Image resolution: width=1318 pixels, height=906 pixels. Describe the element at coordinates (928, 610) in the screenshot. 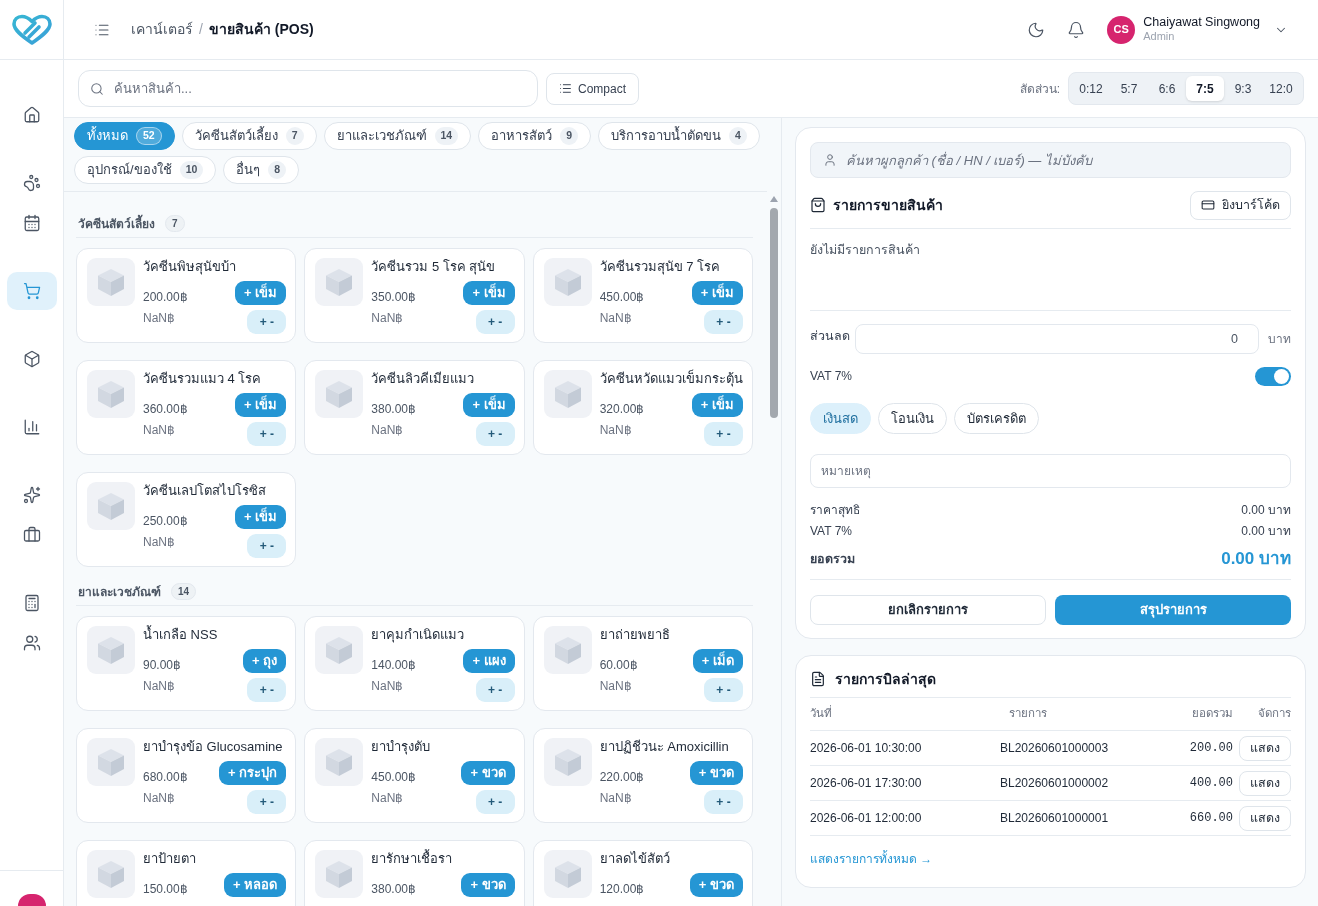

I see `cancel-button: ยกเลิกรายการ` at that location.